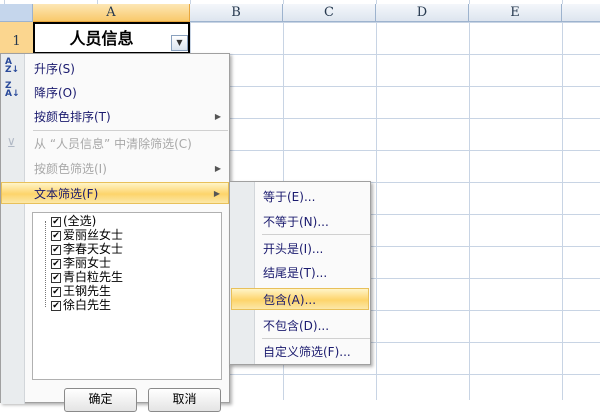 The height and width of the screenshot is (412, 600). I want to click on menu-item-sort-desc: 降序(O), so click(131, 93).